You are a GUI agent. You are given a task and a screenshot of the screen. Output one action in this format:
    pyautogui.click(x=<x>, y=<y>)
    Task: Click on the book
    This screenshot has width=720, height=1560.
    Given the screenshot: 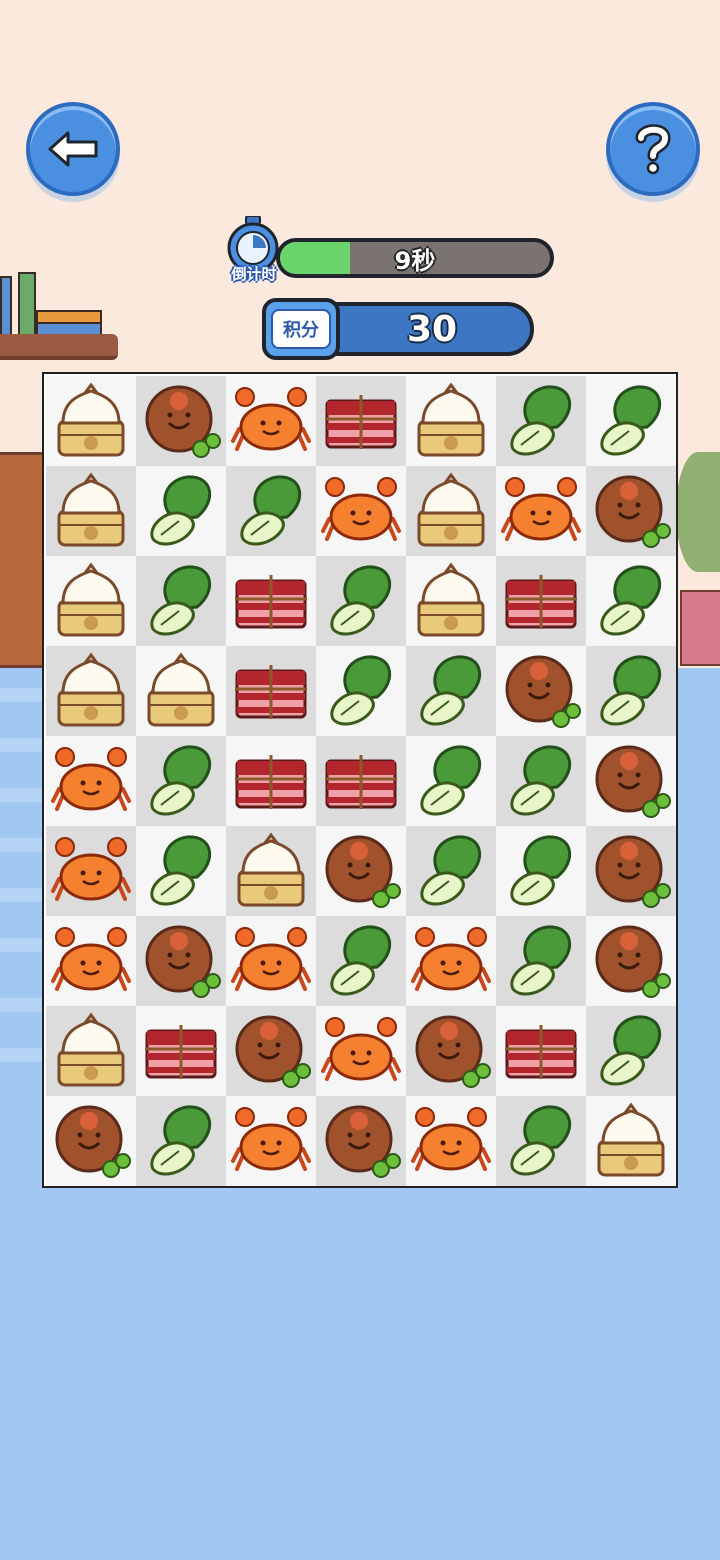 What is the action you would take?
    pyautogui.click(x=6, y=306)
    